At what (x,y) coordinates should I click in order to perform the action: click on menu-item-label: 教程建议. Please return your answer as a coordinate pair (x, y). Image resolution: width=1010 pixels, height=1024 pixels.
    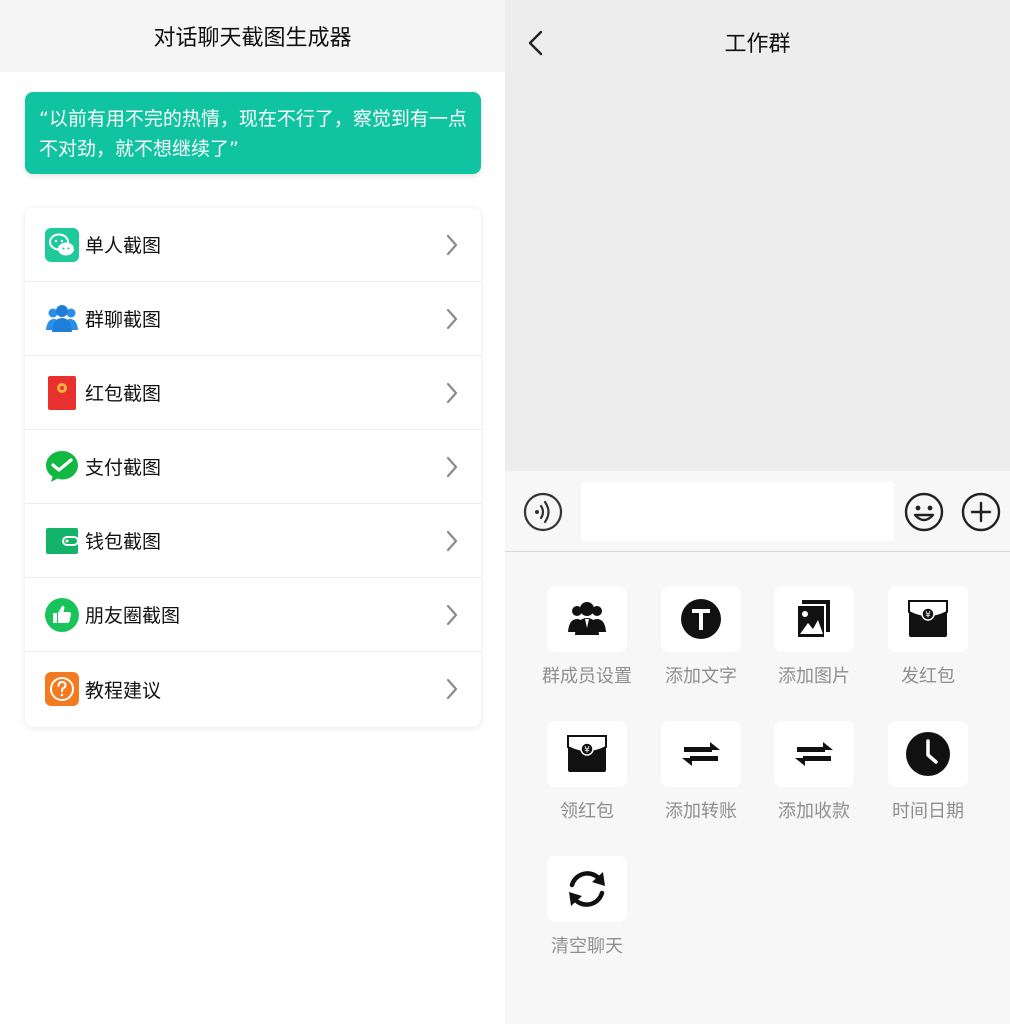
    Looking at the image, I should click on (123, 690).